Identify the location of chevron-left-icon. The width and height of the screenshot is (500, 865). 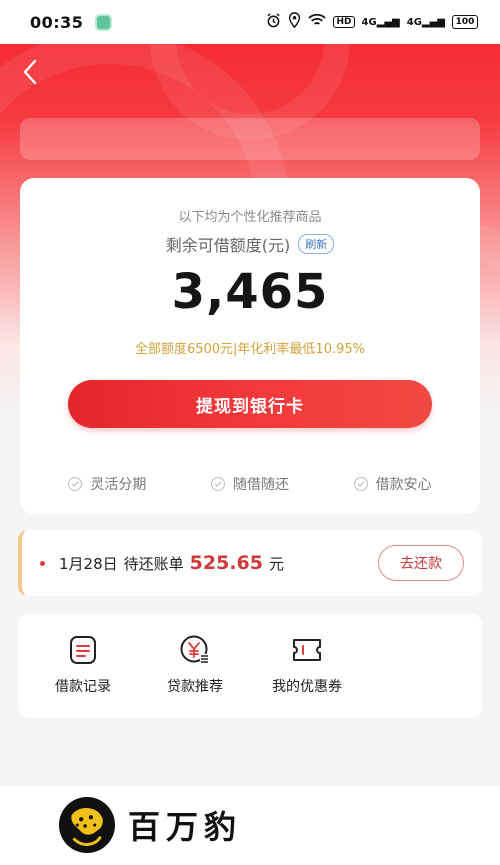
(30, 72).